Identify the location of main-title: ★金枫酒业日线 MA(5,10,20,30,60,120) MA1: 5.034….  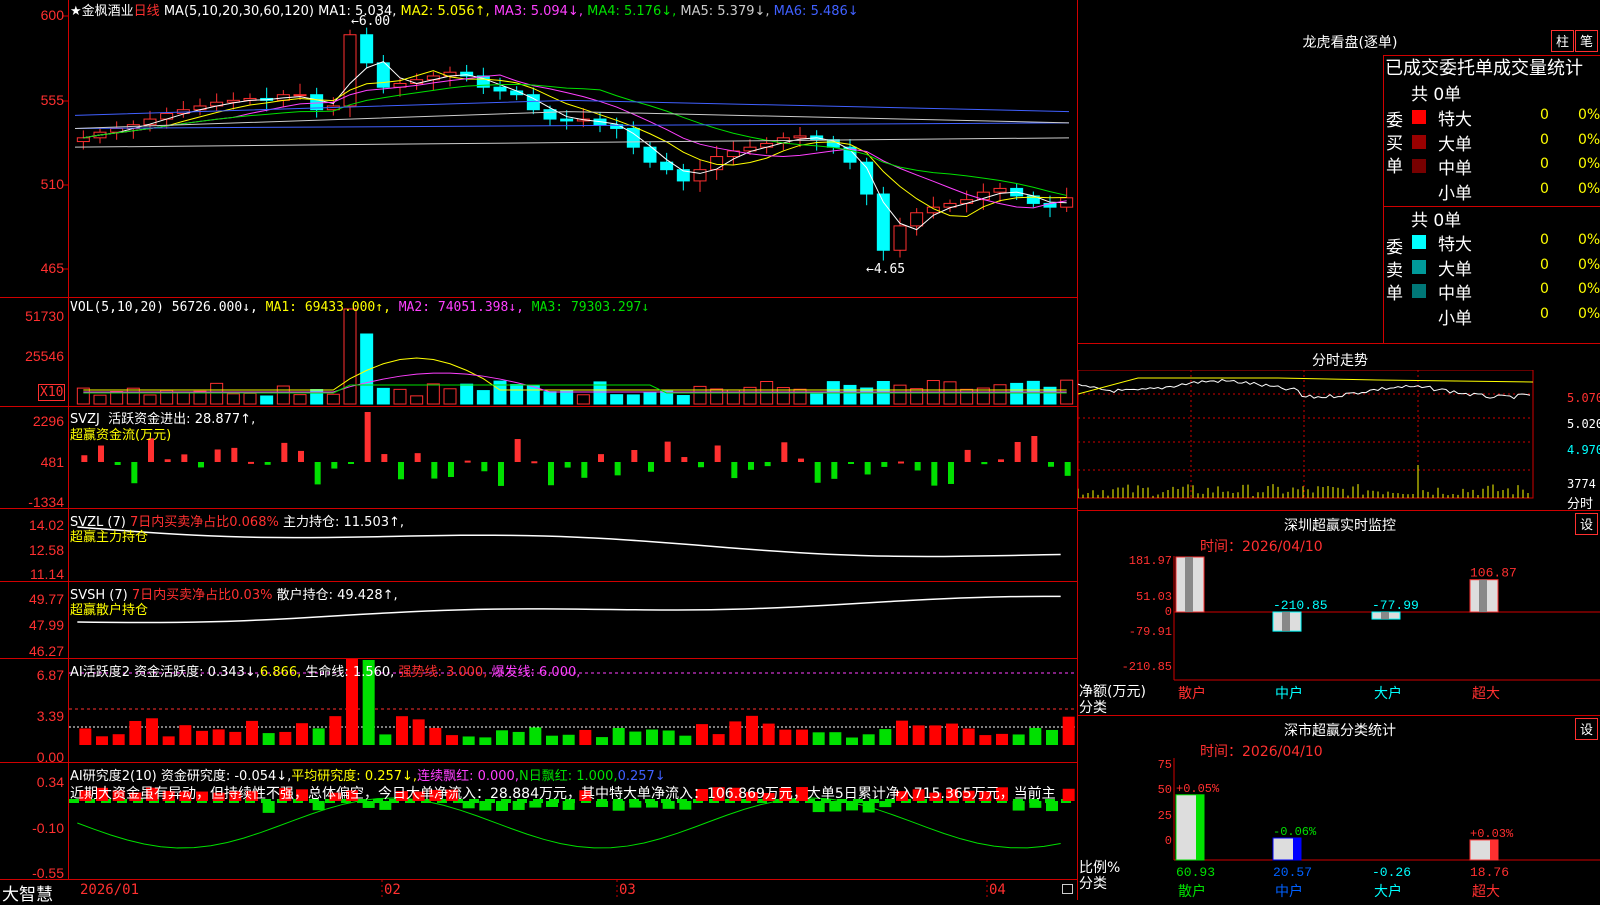
(464, 9).